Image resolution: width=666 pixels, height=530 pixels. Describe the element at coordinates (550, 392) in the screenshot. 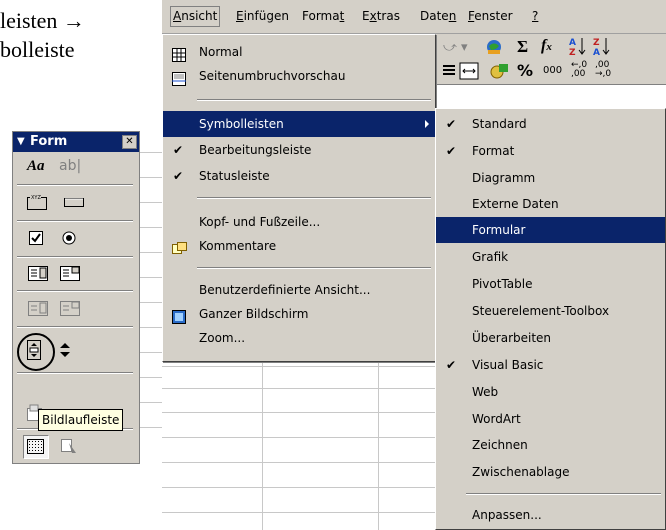

I see `submenu-item-web: Web` at that location.